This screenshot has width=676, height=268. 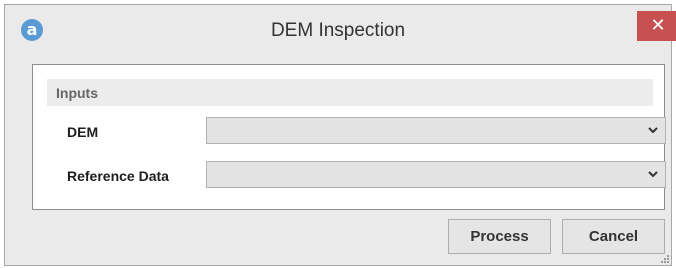 I want to click on process-button: Process, so click(x=499, y=236).